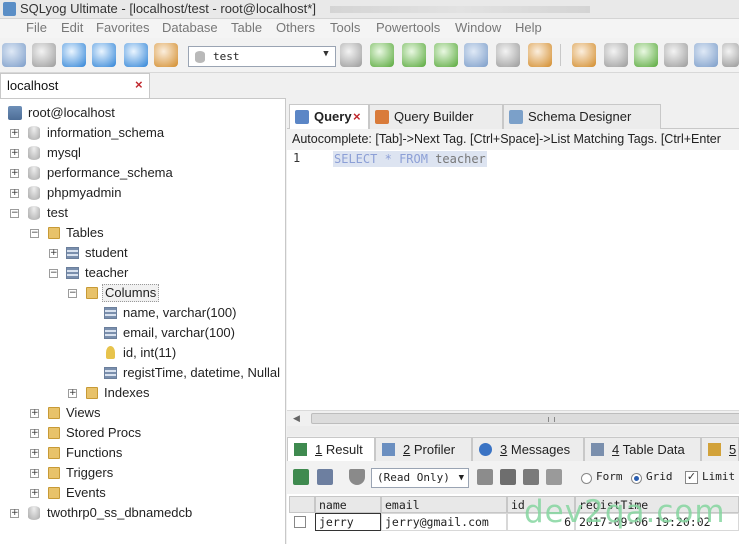  Describe the element at coordinates (325, 477) in the screenshot. I see `export-result-icon` at that location.